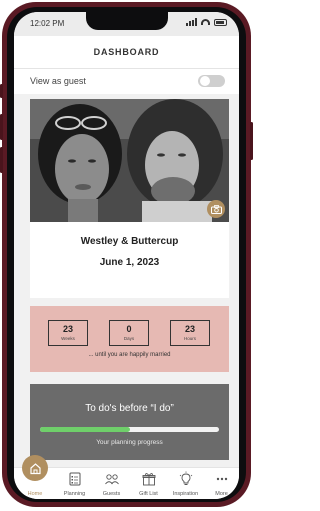 This screenshot has height=511, width=320. I want to click on status-icons, so click(206, 22).